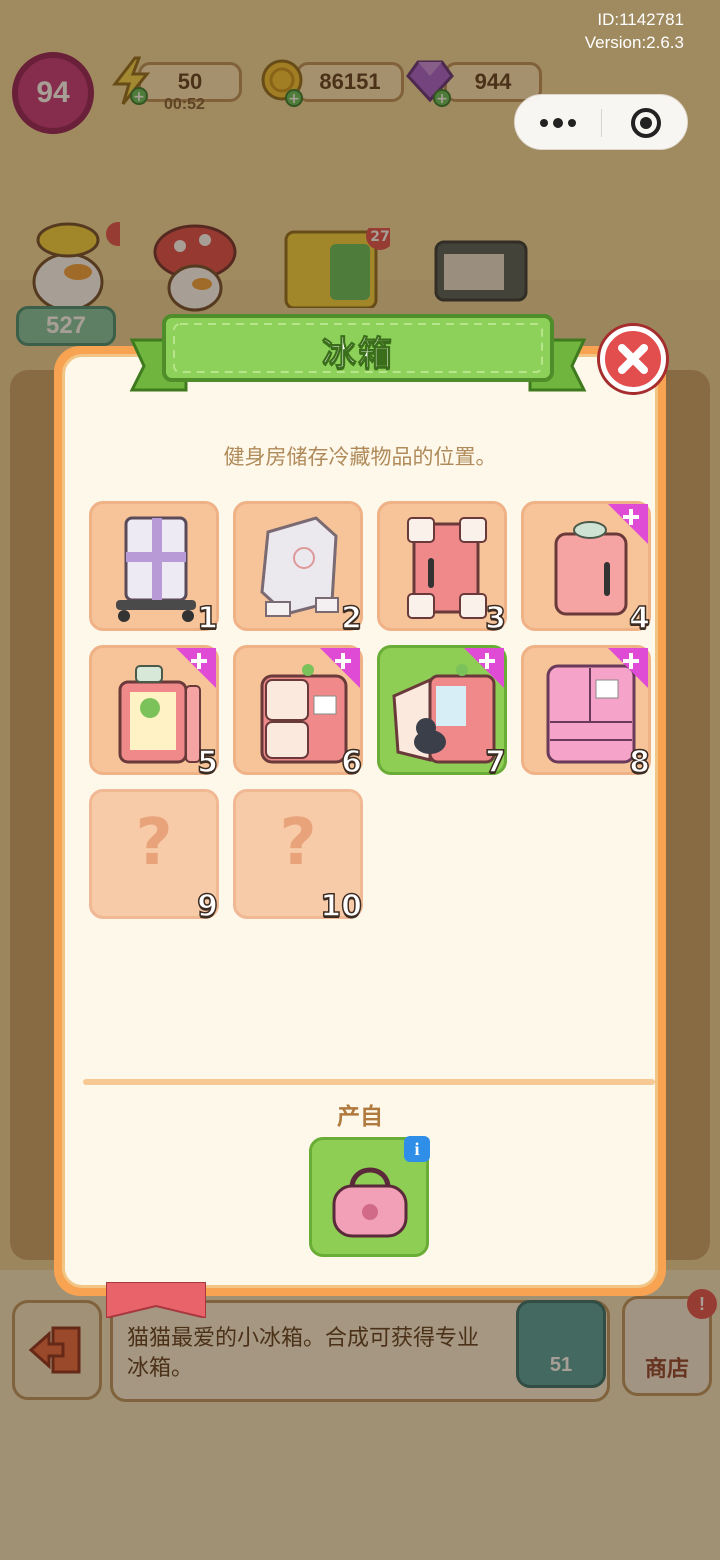 The height and width of the screenshot is (1560, 720). I want to click on item-tile-1: 1, so click(154, 569).